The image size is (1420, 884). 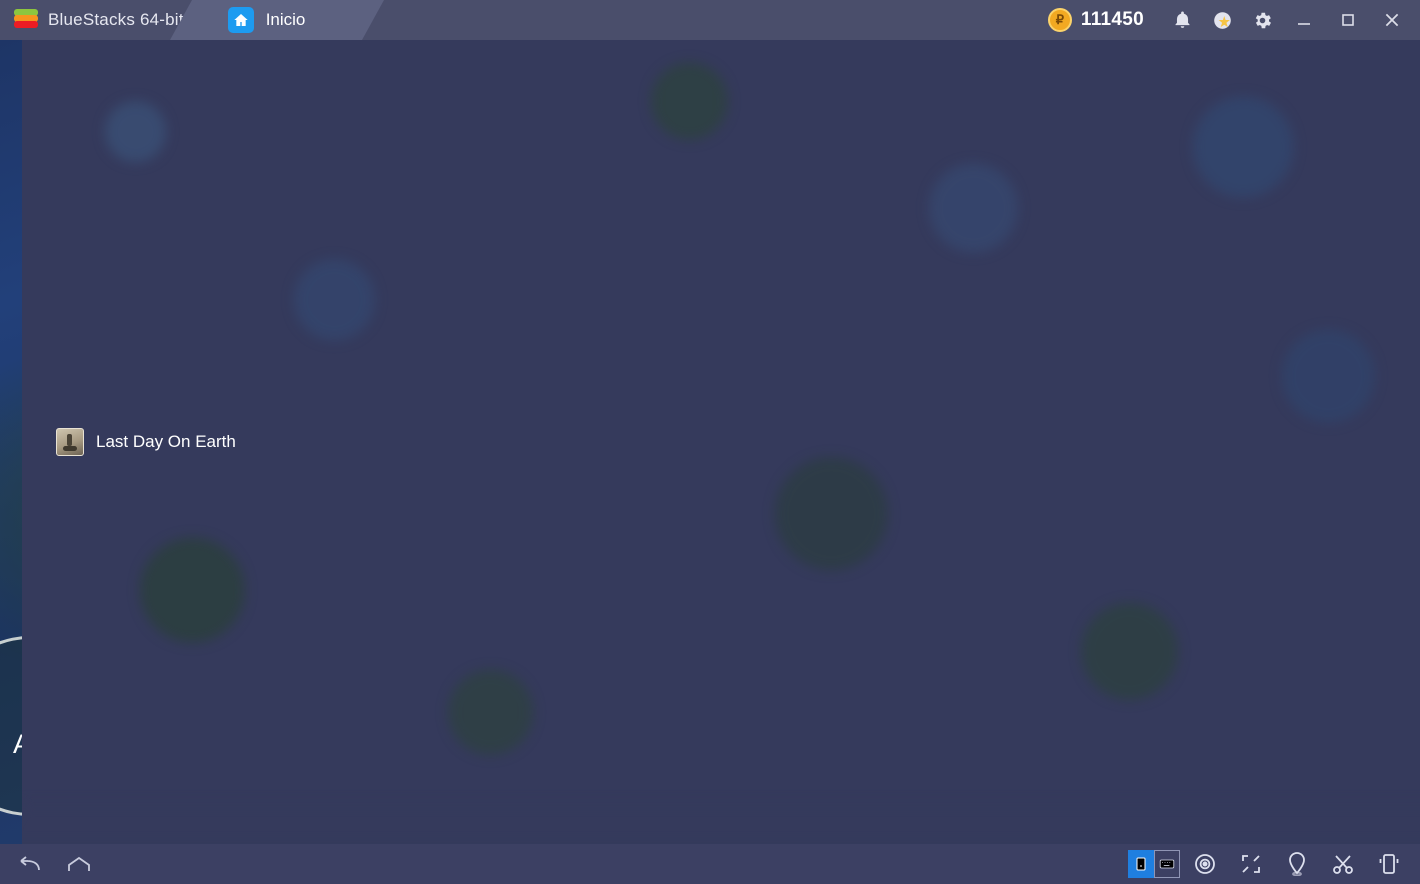 I want to click on location-pin-icon, so click(x=1297, y=864).